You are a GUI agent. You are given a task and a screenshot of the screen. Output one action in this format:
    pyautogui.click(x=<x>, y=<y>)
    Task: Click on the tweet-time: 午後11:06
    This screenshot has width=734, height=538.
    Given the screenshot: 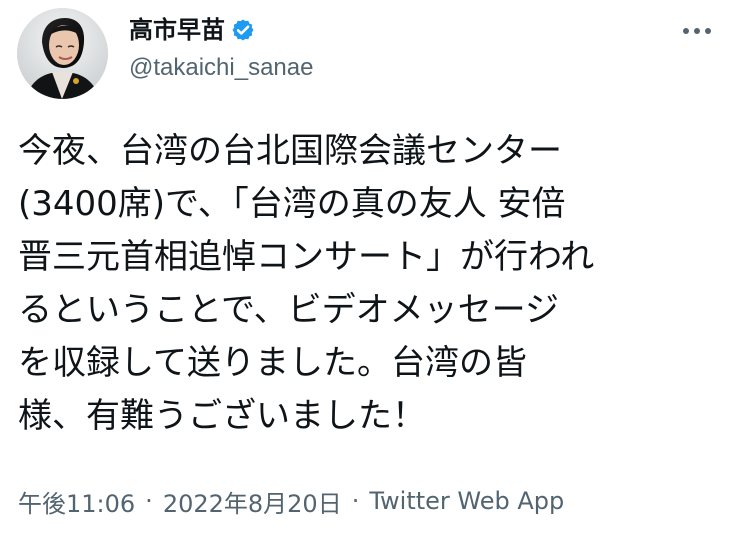 What is the action you would take?
    pyautogui.click(x=76, y=501)
    